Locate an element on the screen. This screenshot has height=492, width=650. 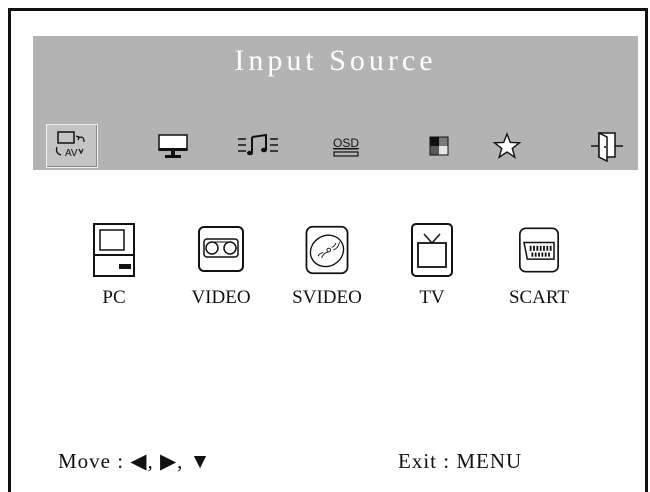
menu-title: Input Source is located at coordinates (335, 60).